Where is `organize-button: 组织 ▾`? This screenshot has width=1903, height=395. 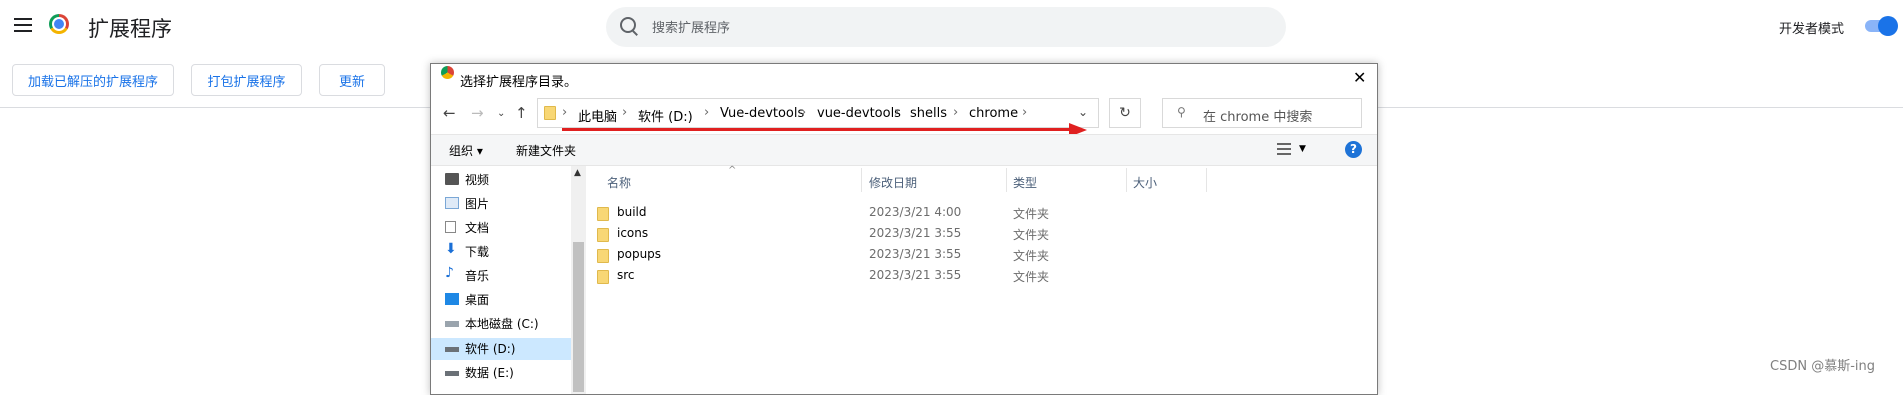 organize-button: 组织 ▾ is located at coordinates (466, 150).